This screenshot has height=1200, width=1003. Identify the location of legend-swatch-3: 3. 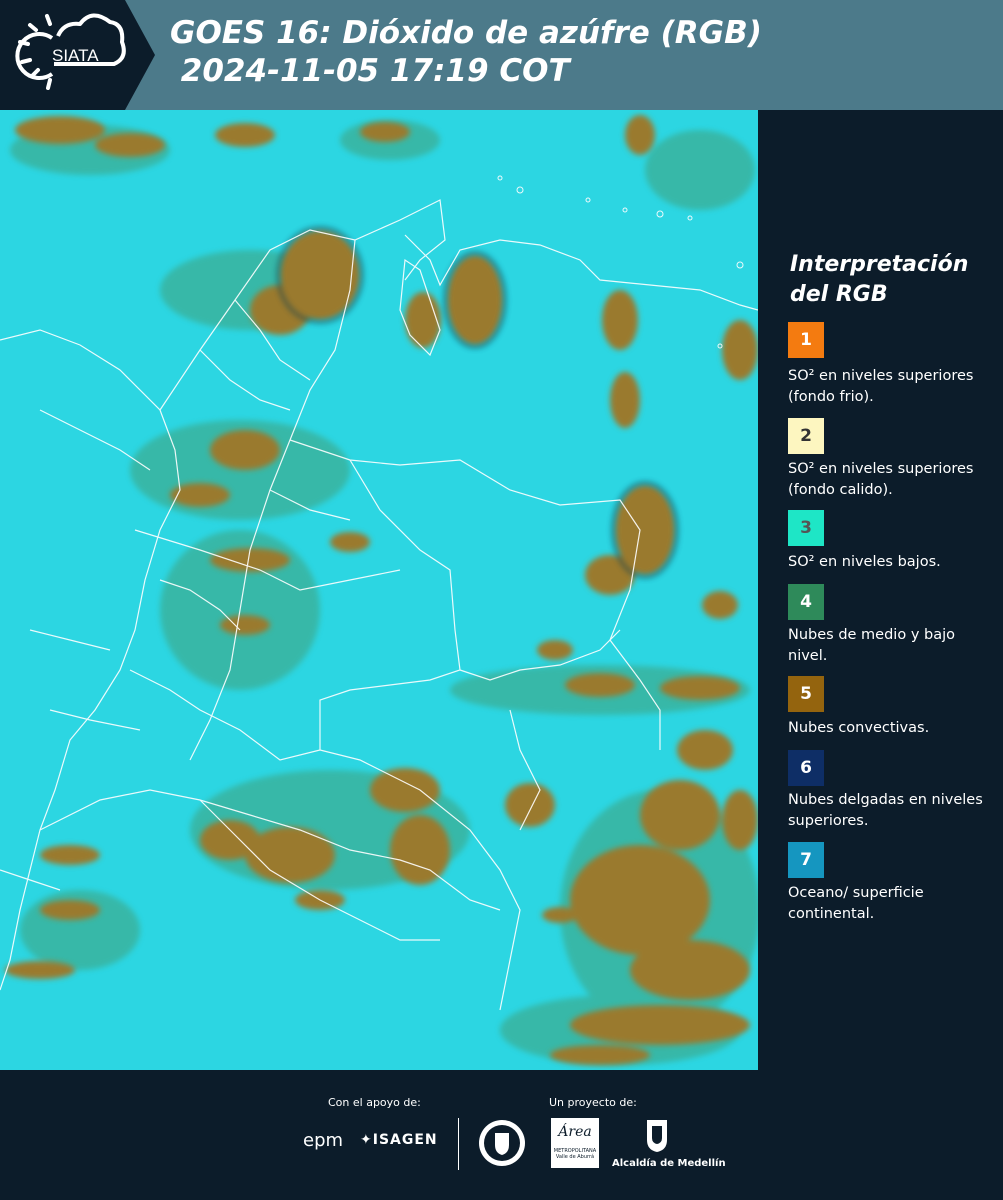
(806, 528).